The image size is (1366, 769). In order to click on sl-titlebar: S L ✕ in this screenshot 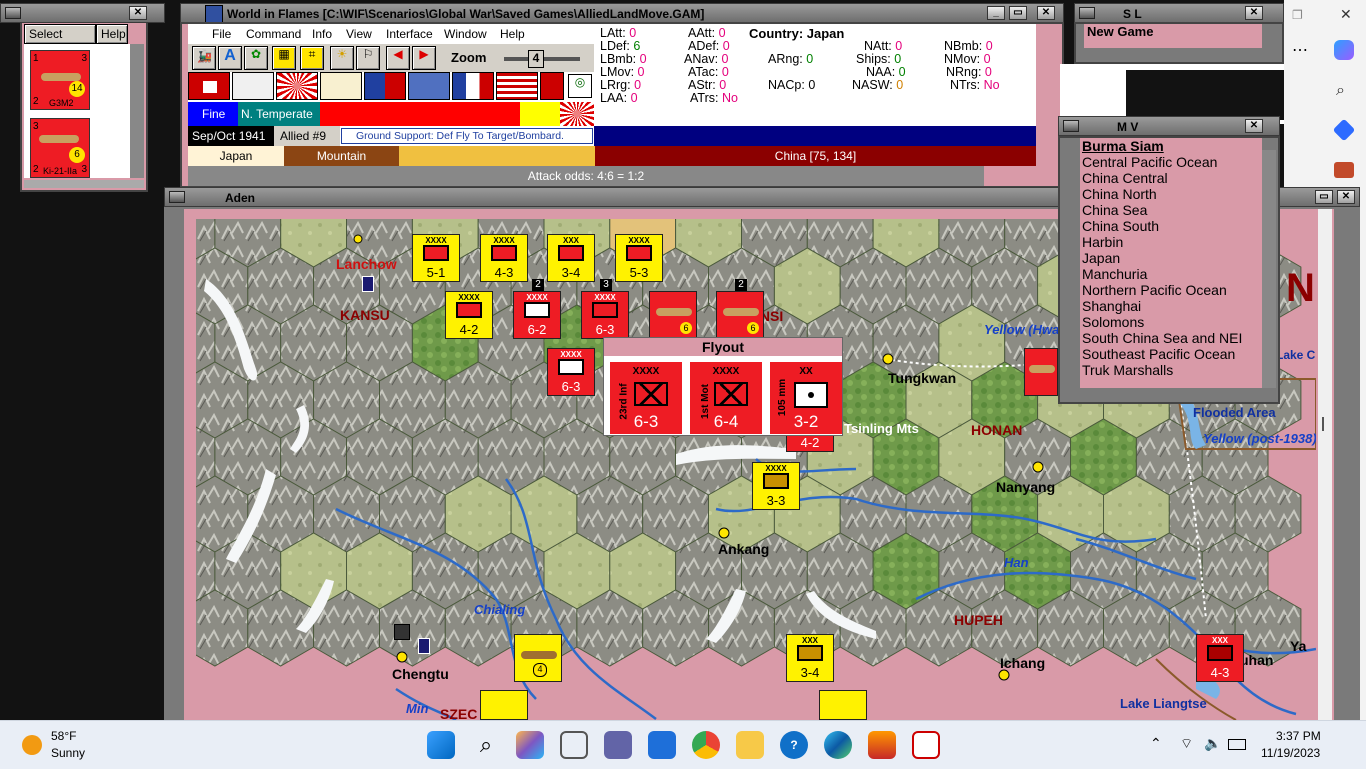, I will do `click(1179, 13)`.